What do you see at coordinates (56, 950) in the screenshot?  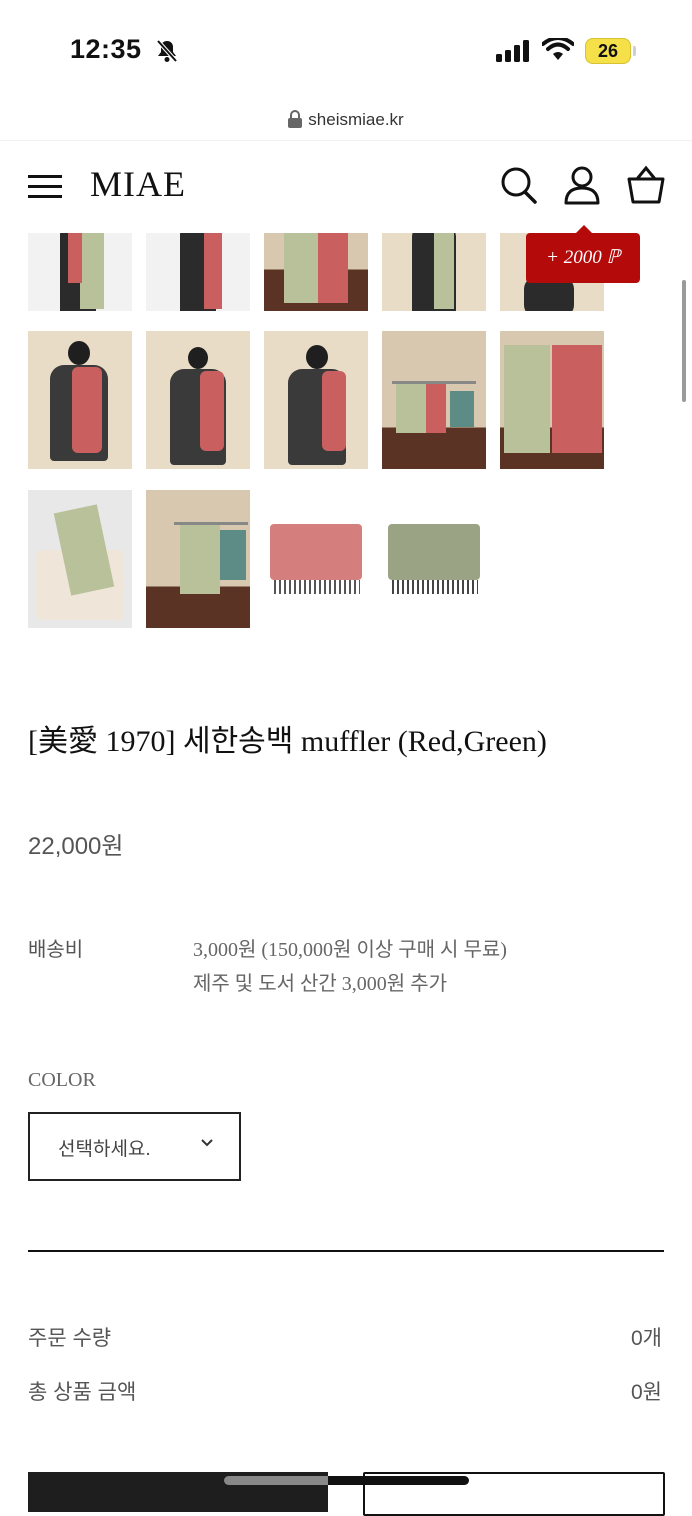 I see `shipping-label: 배송비` at bounding box center [56, 950].